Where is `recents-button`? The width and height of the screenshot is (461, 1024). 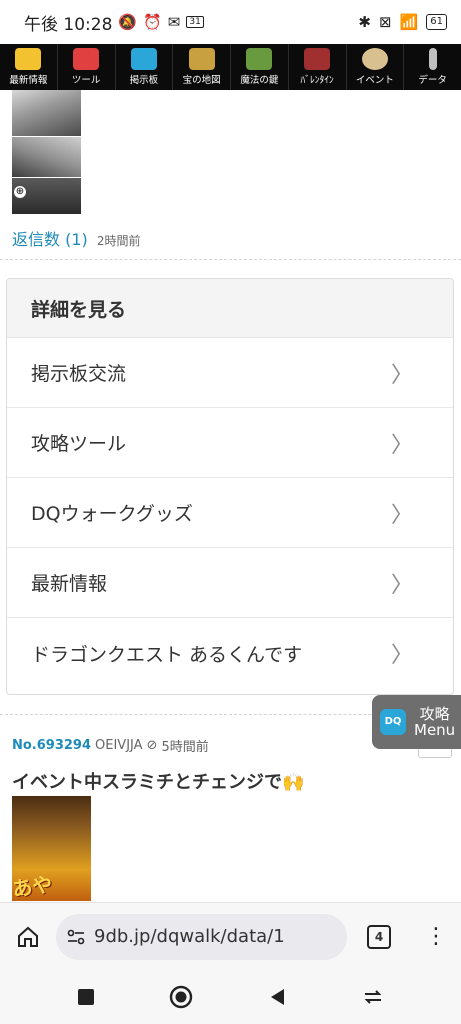
recents-button is located at coordinates (86, 997).